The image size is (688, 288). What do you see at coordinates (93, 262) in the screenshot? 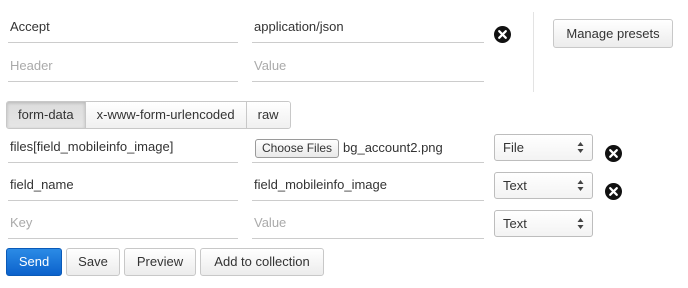
I see `save-button: Save` at bounding box center [93, 262].